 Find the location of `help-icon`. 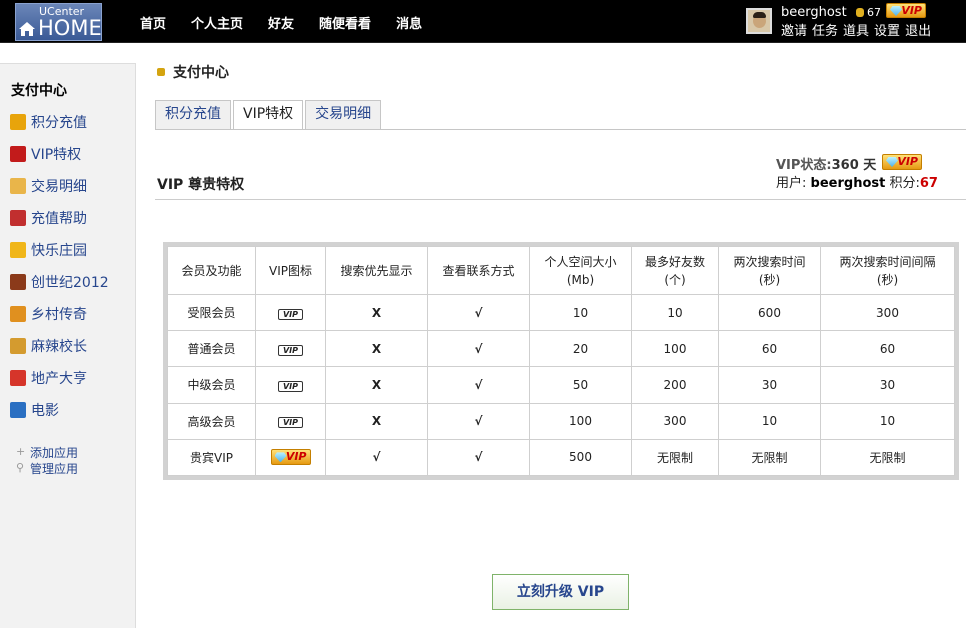

help-icon is located at coordinates (18, 218).